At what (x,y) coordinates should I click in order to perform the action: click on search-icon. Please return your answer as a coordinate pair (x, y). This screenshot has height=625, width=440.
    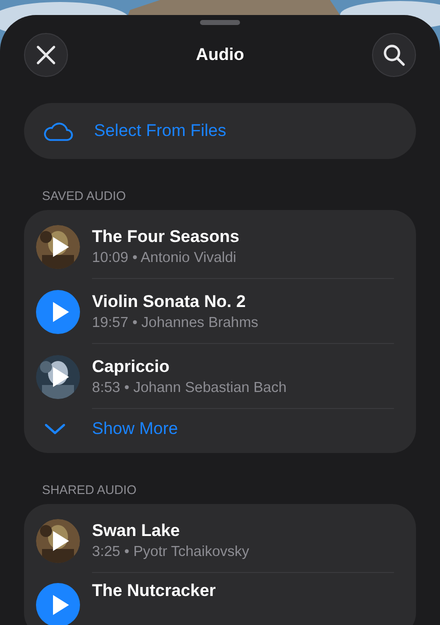
    Looking at the image, I should click on (394, 55).